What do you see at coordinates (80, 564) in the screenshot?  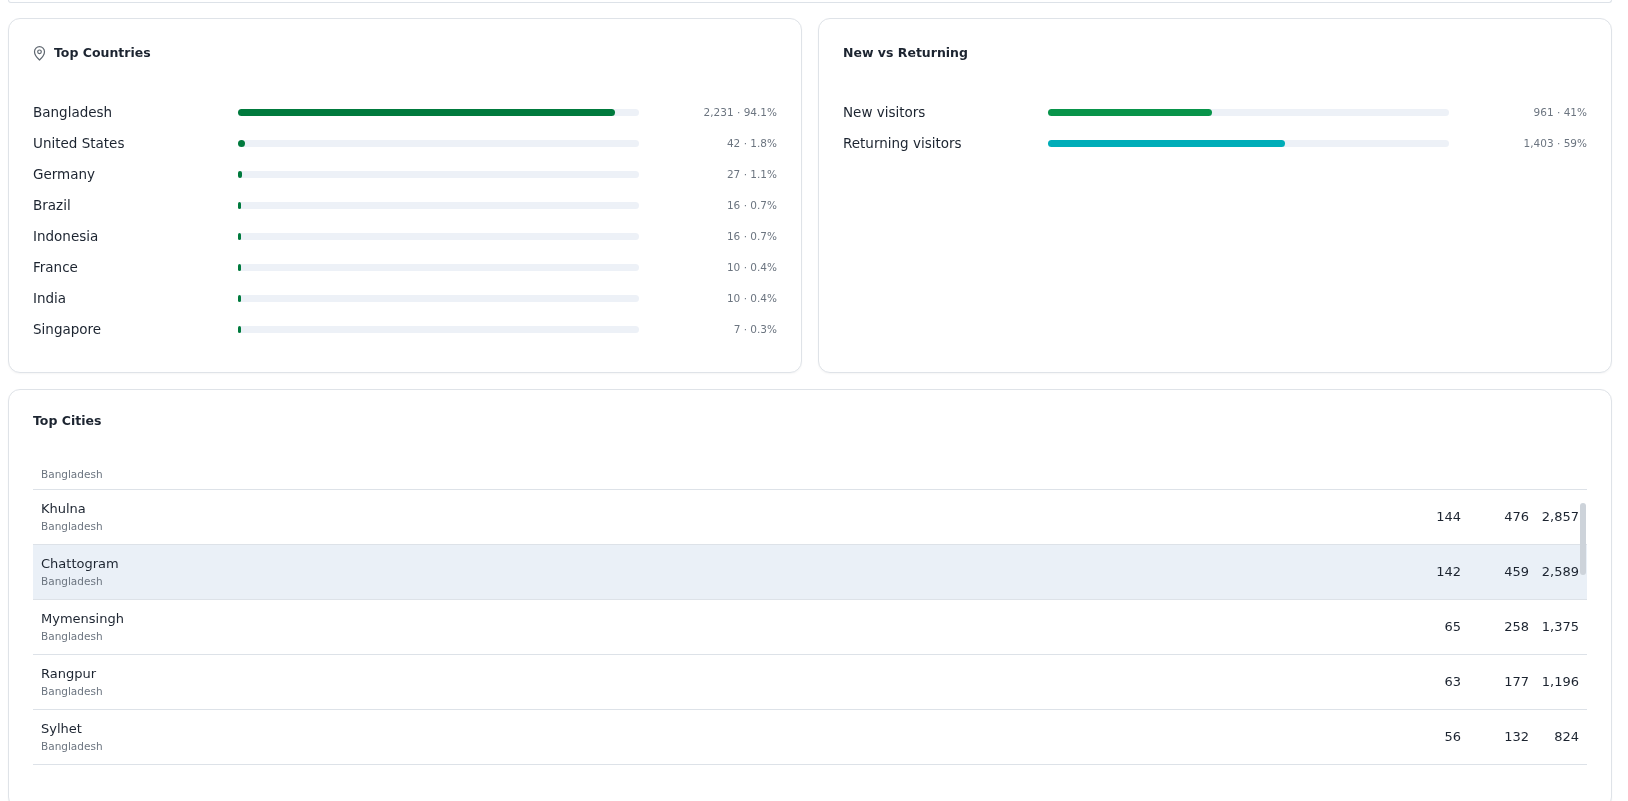 I see `city-name: Chattogram` at bounding box center [80, 564].